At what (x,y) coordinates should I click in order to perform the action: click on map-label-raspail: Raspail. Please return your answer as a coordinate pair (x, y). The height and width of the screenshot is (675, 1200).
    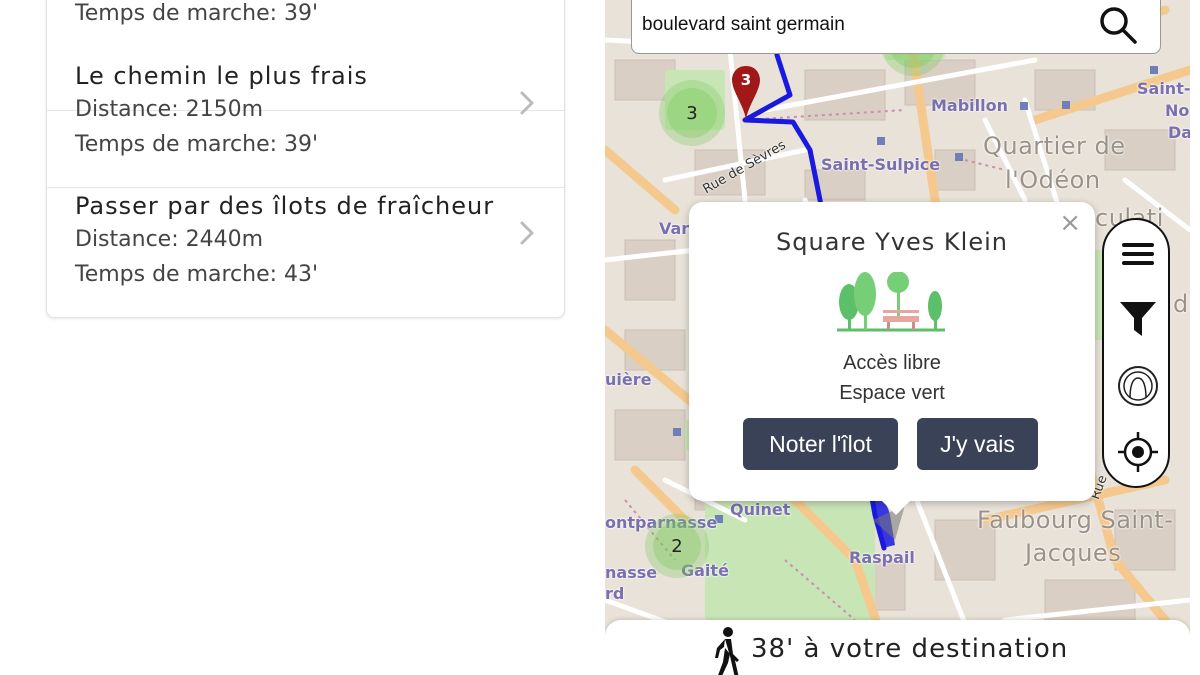
    Looking at the image, I should click on (882, 557).